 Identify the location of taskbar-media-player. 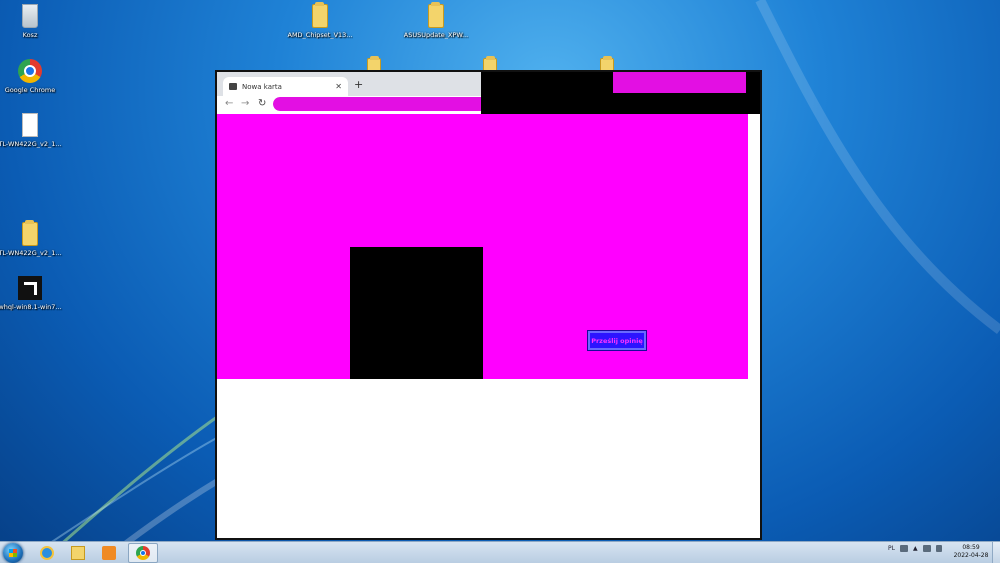
(109, 553).